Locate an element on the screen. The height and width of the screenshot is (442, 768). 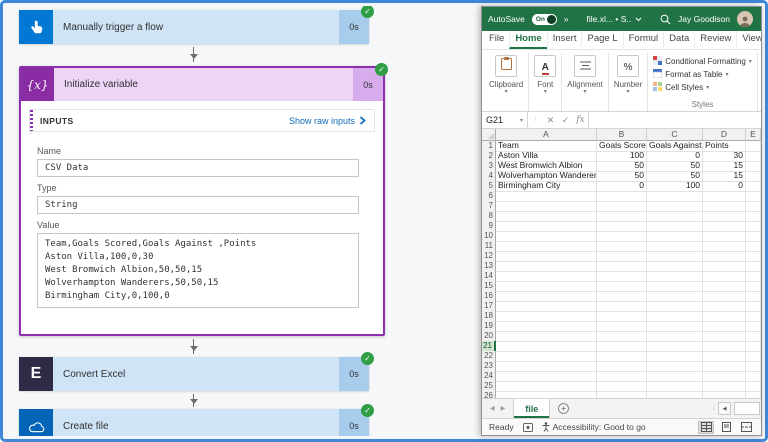
tab-review: Review is located at coordinates (715, 40).